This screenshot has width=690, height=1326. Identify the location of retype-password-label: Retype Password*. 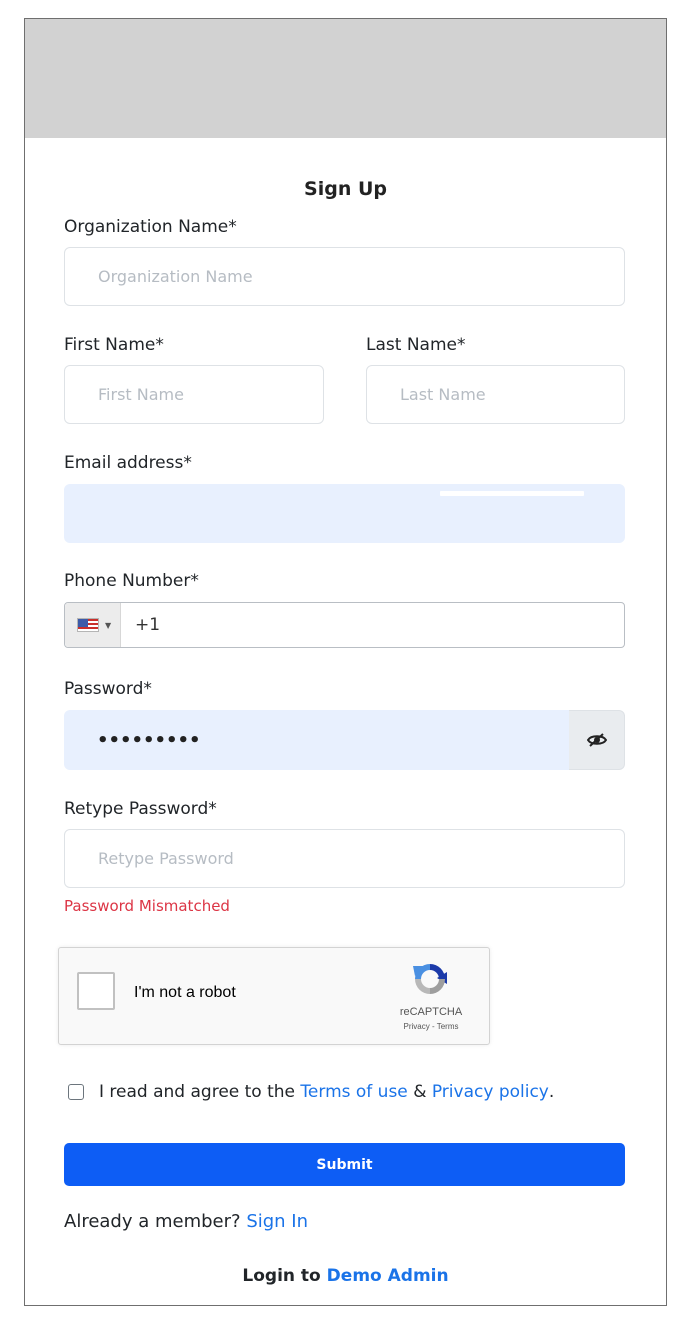
(140, 809).